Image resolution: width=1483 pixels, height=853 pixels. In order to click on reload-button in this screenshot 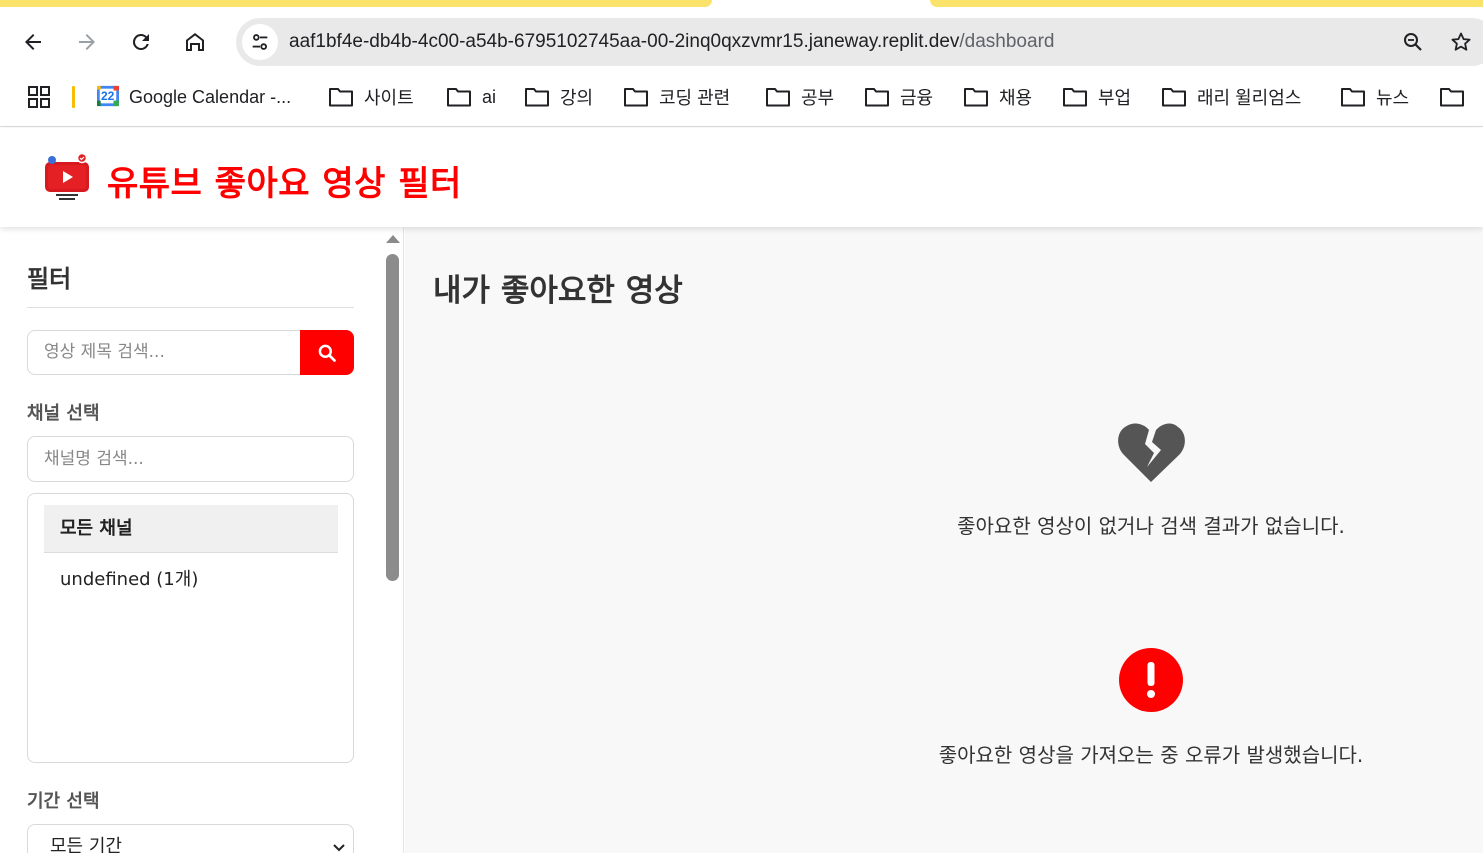, I will do `click(141, 42)`.